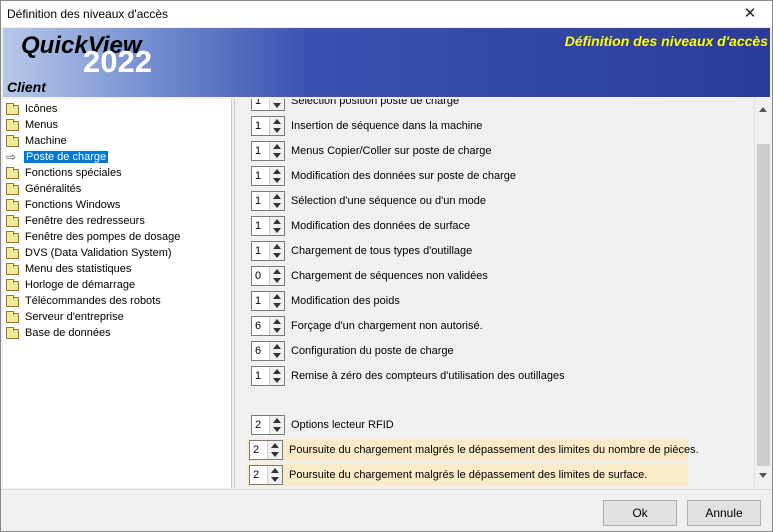 The height and width of the screenshot is (532, 773). Describe the element at coordinates (117, 110) in the screenshot. I see `tree-item: Icônes` at that location.